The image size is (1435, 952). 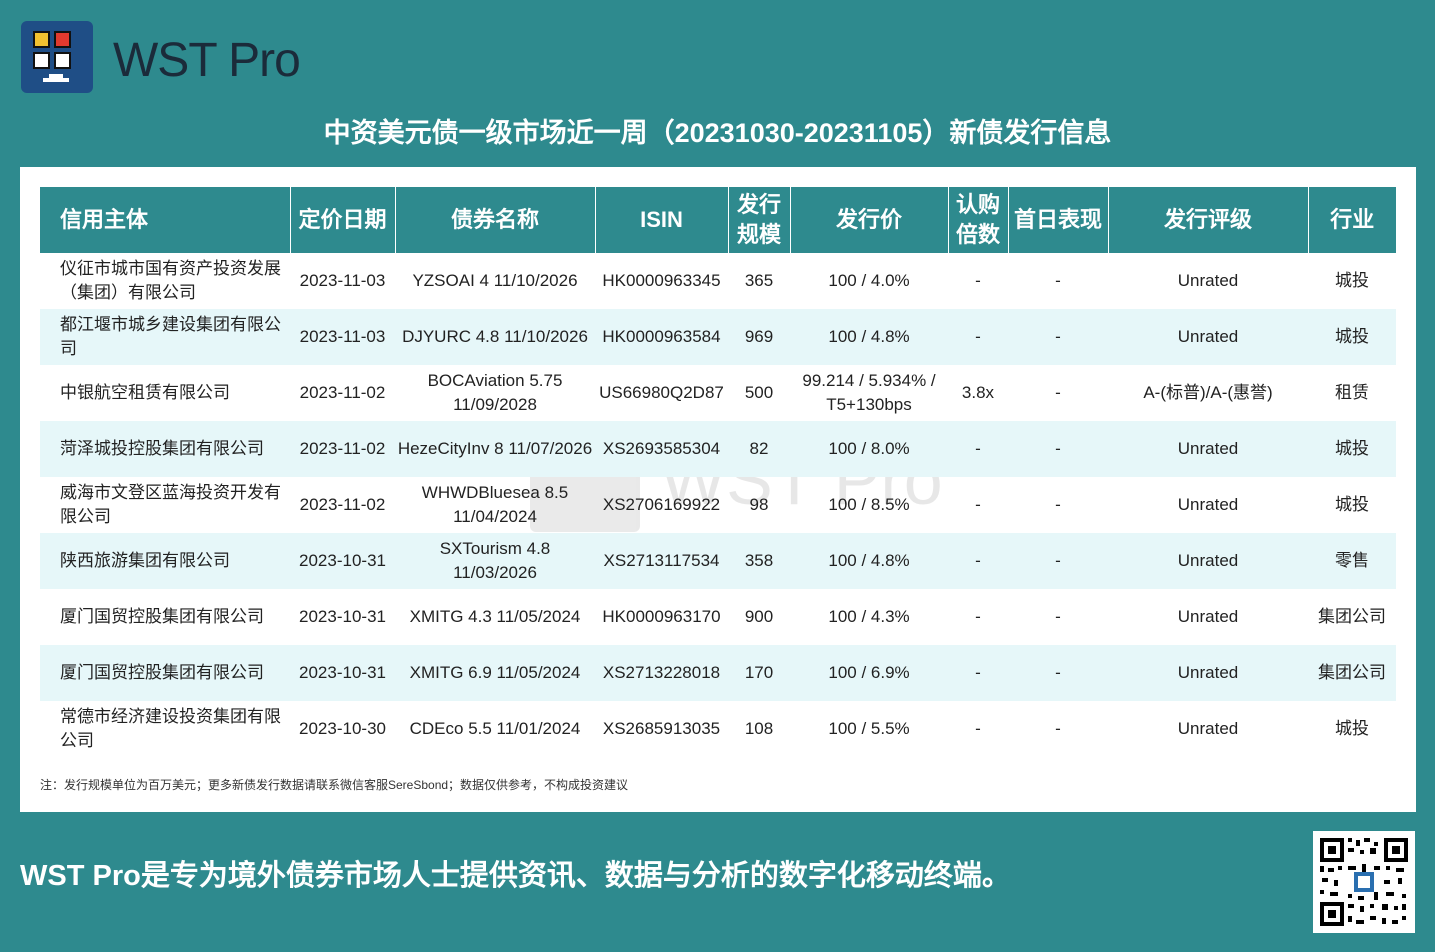 What do you see at coordinates (165, 561) in the screenshot?
I see `cell-issuer: 陕西旅游集团有限公司` at bounding box center [165, 561].